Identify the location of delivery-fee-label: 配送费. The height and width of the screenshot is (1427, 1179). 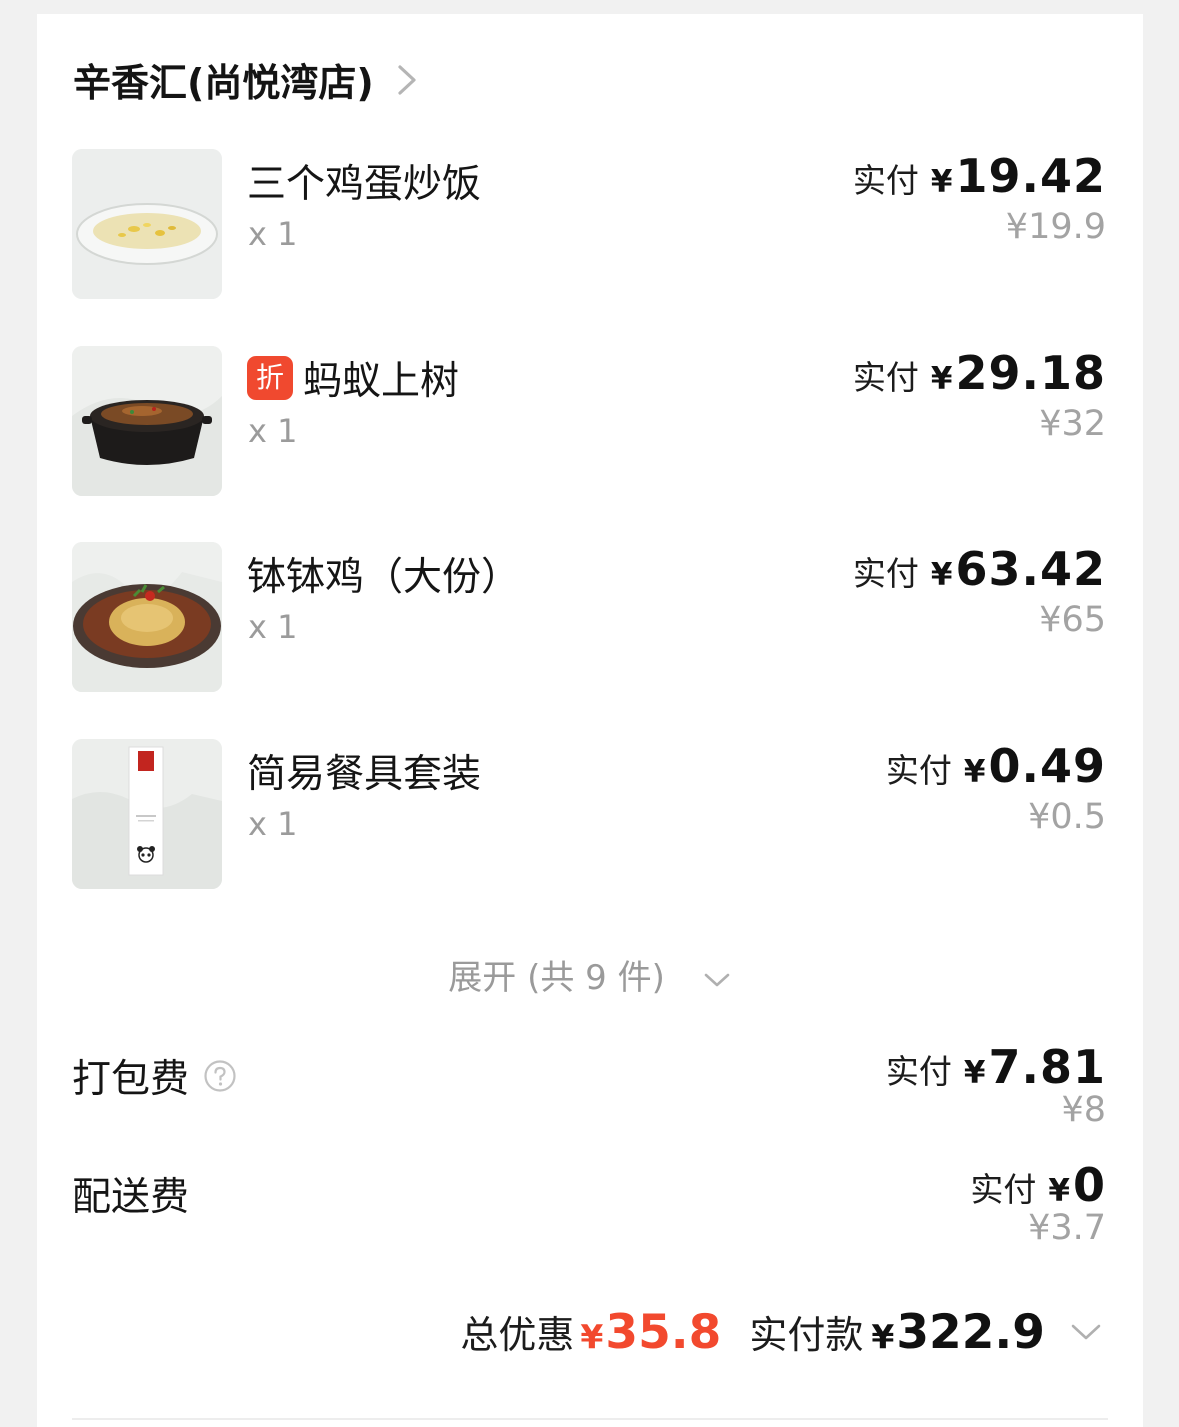
(130, 1194).